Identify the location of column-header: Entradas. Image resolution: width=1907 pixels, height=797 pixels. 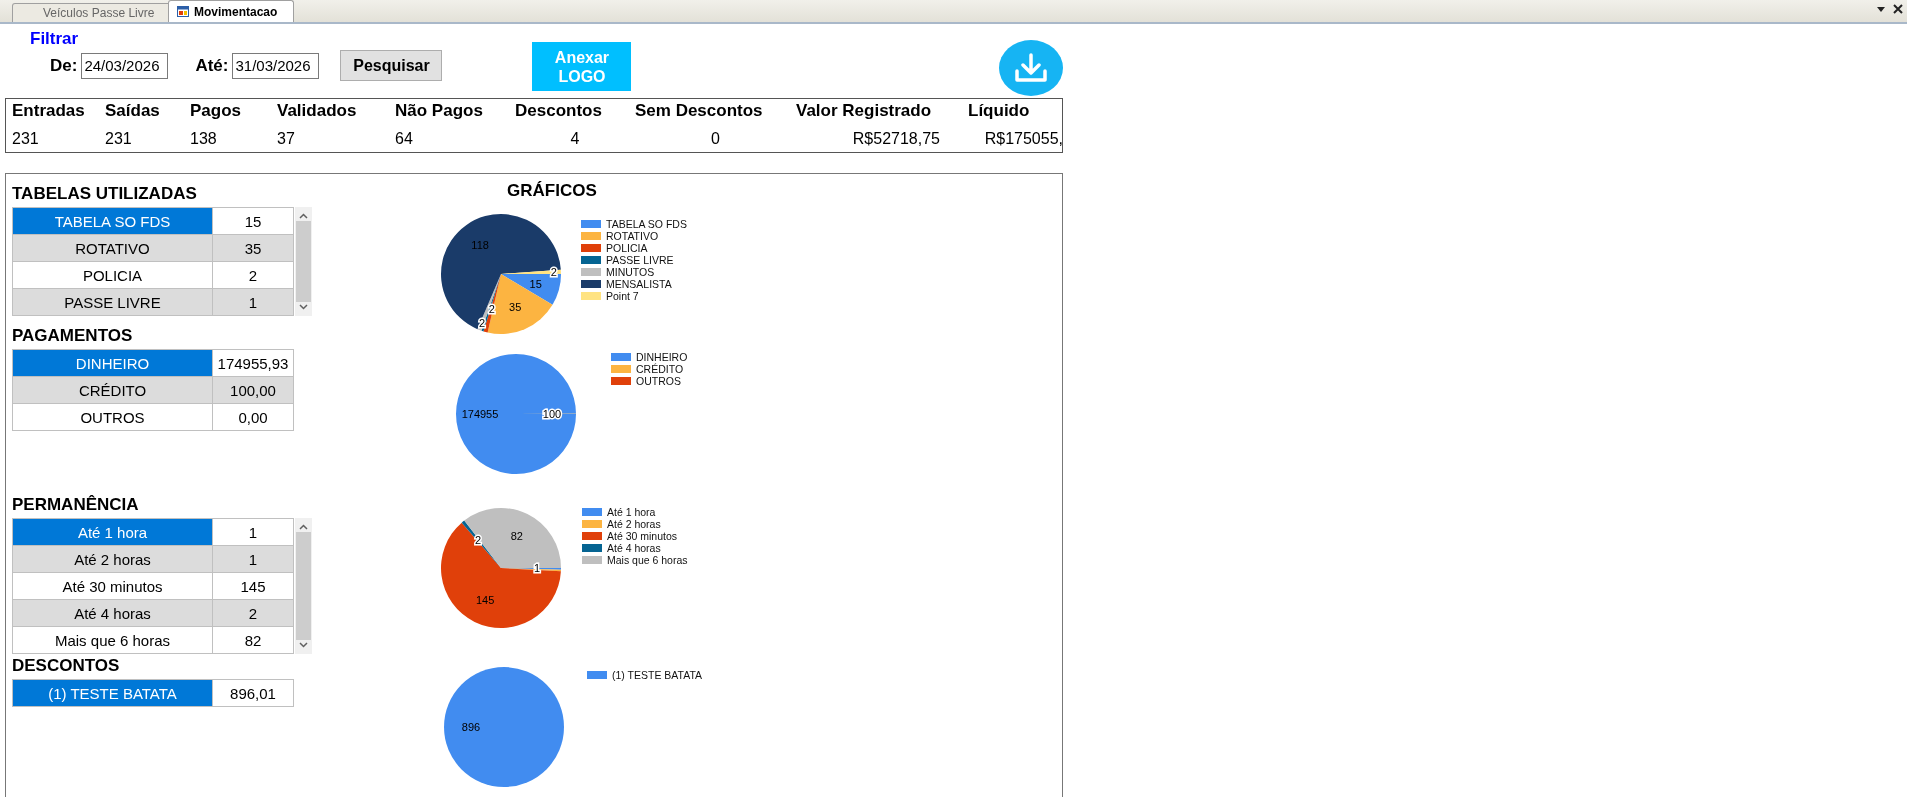
(49, 111).